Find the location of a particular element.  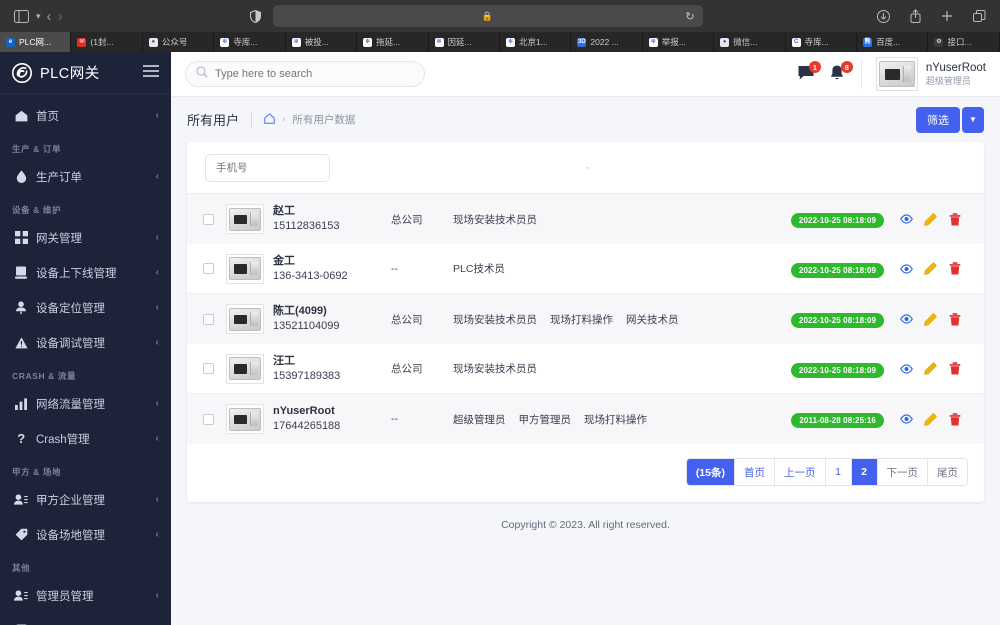

user-name: 陈工(4099) is located at coordinates (300, 311).